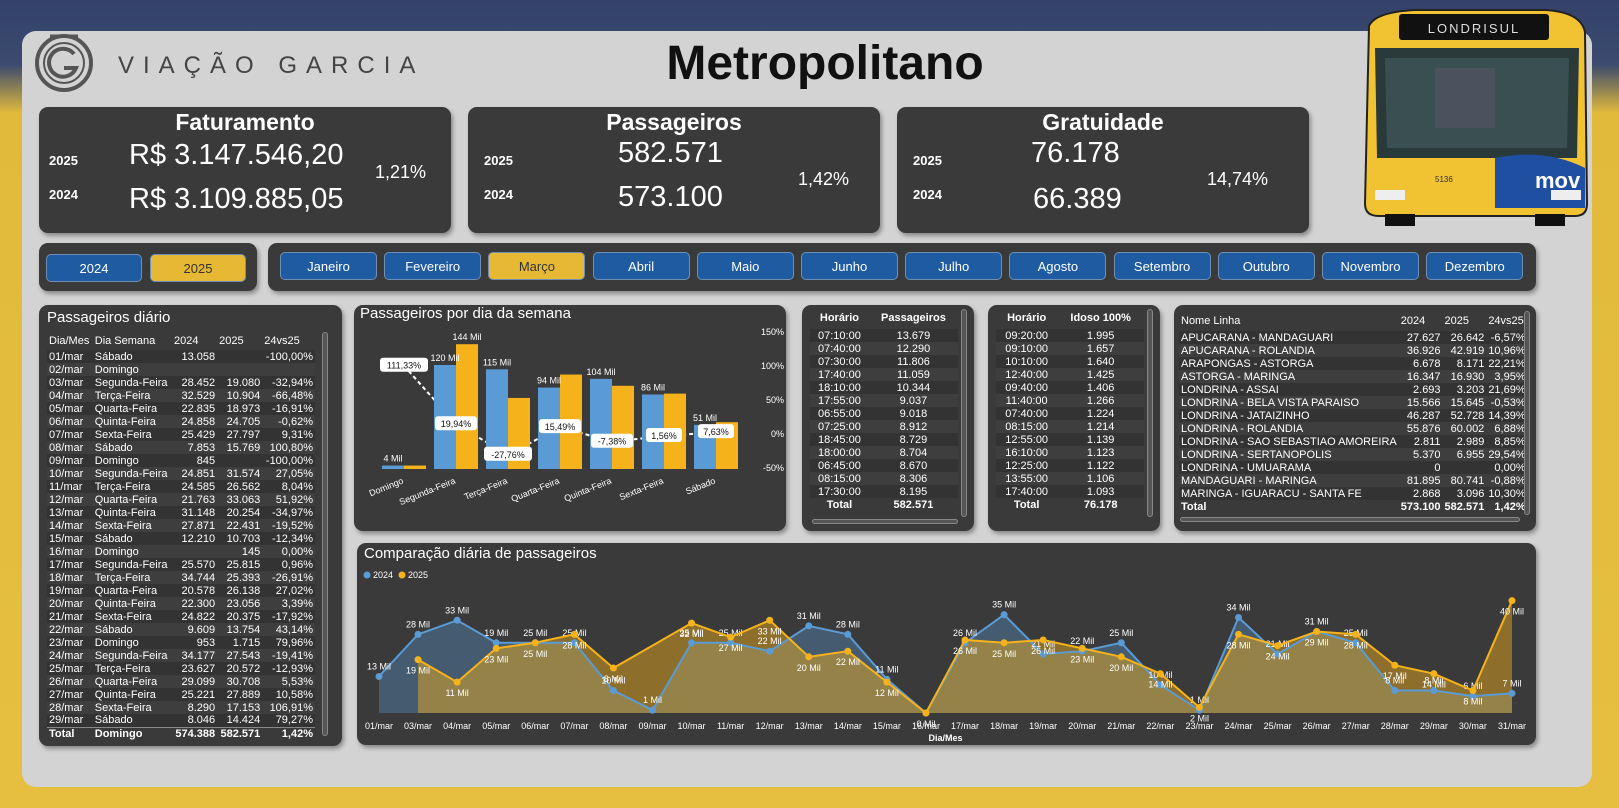 Image resolution: width=1619 pixels, height=808 pixels. I want to click on table-row: 11/mar Terça-Feira 24.585 26.562 8,04%, so click(181, 486).